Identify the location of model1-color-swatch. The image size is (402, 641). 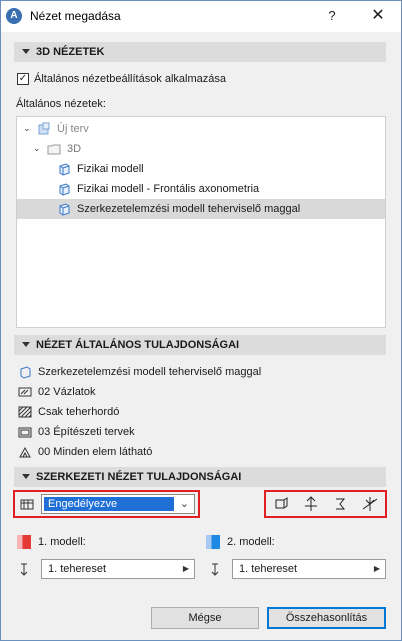
(24, 542).